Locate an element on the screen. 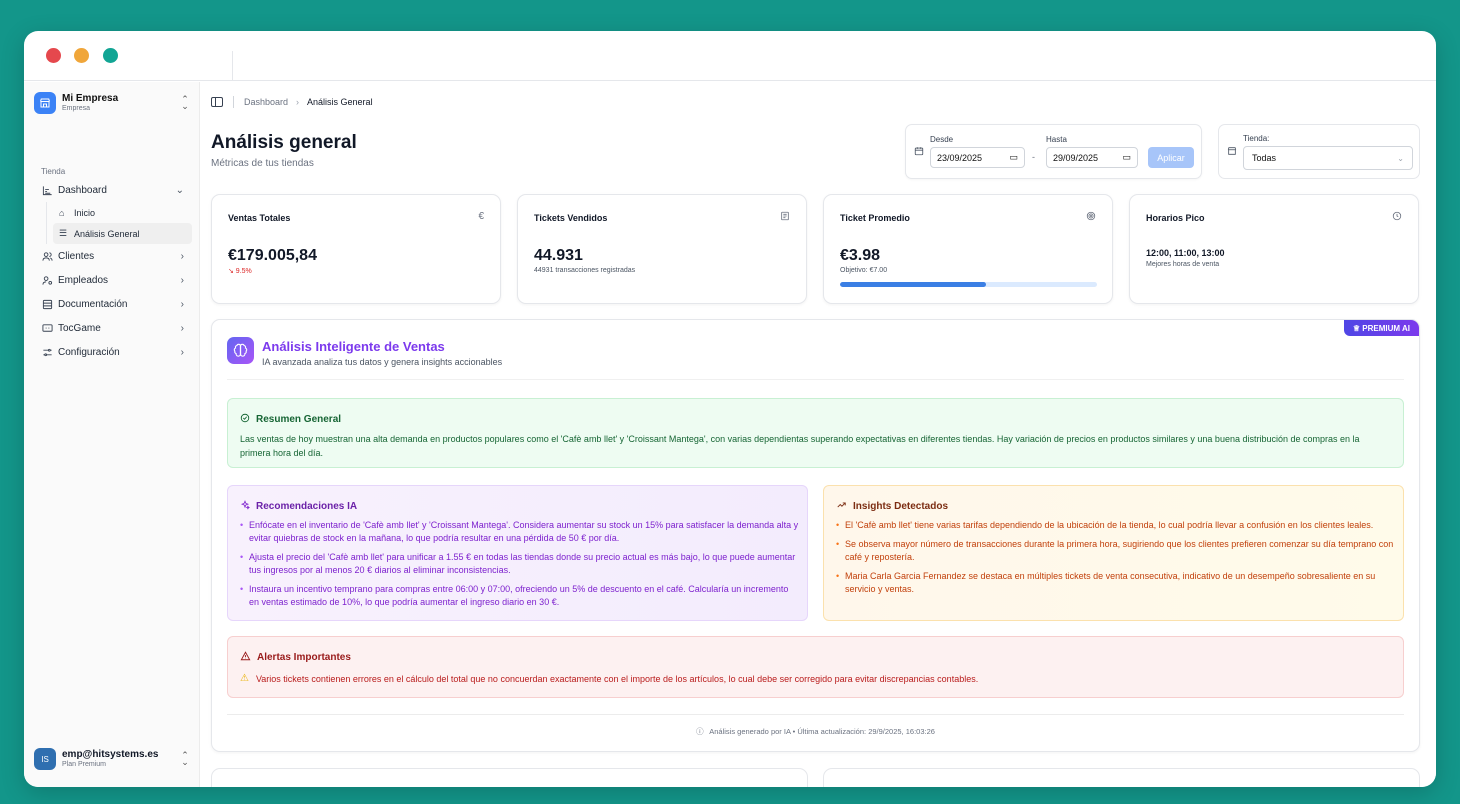 This screenshot has width=1460, height=804. minimize-window-button is located at coordinates (81, 55).